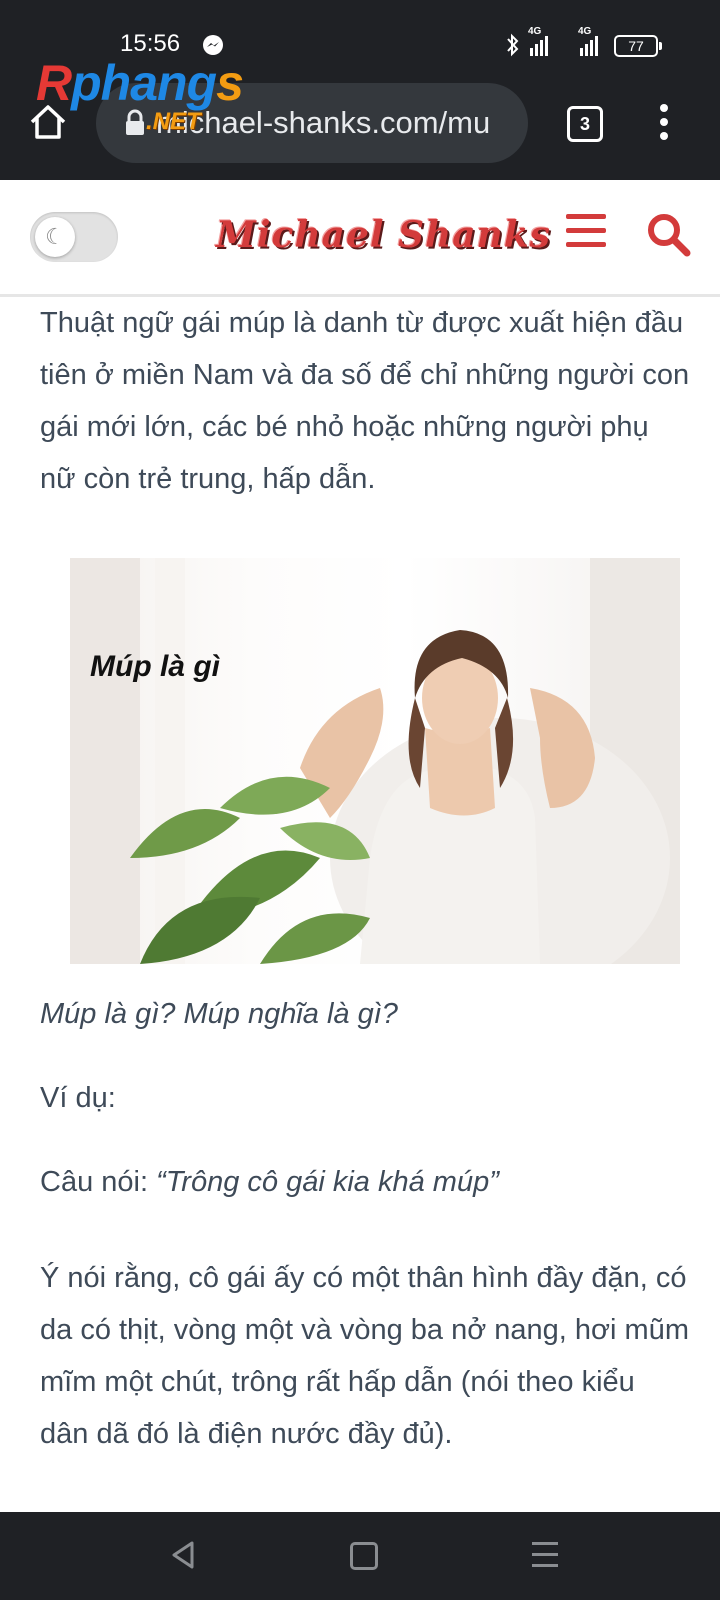 The image size is (720, 1600). I want to click on watermark-logo: Rphangs, so click(140, 83).